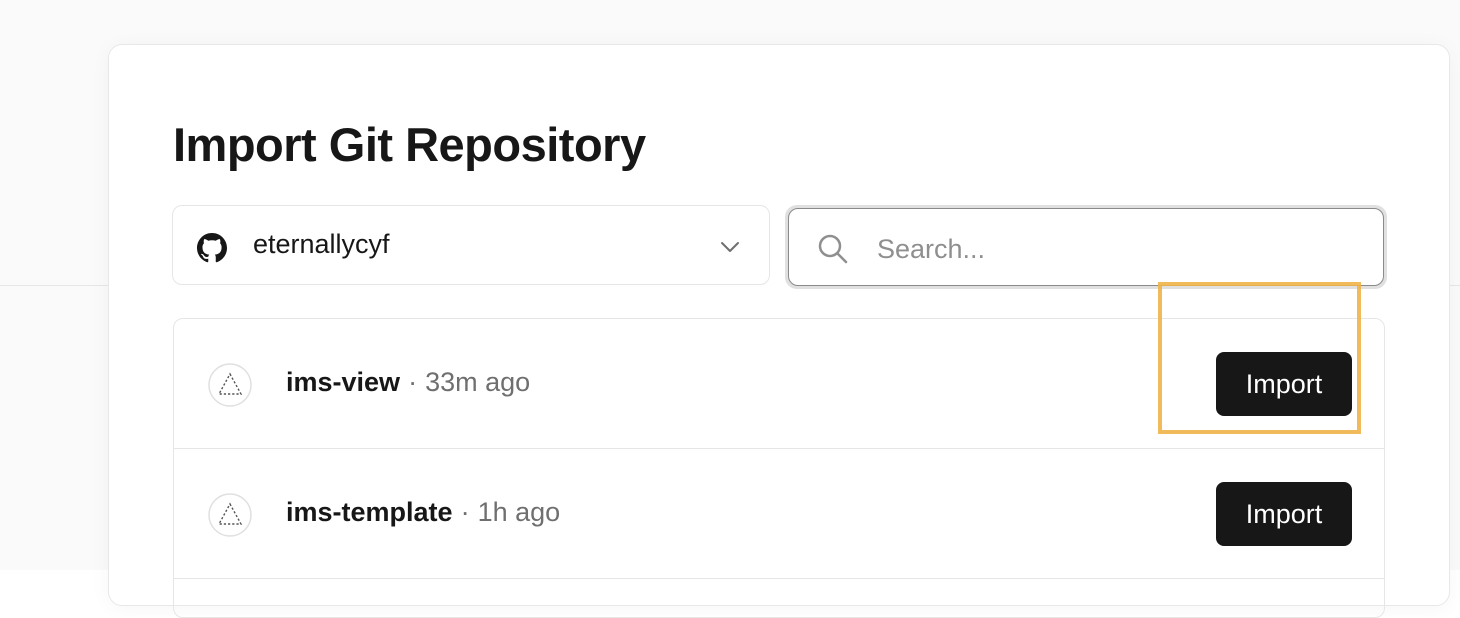  Describe the element at coordinates (519, 512) in the screenshot. I see `repository-updated-time: 1h ago` at that location.